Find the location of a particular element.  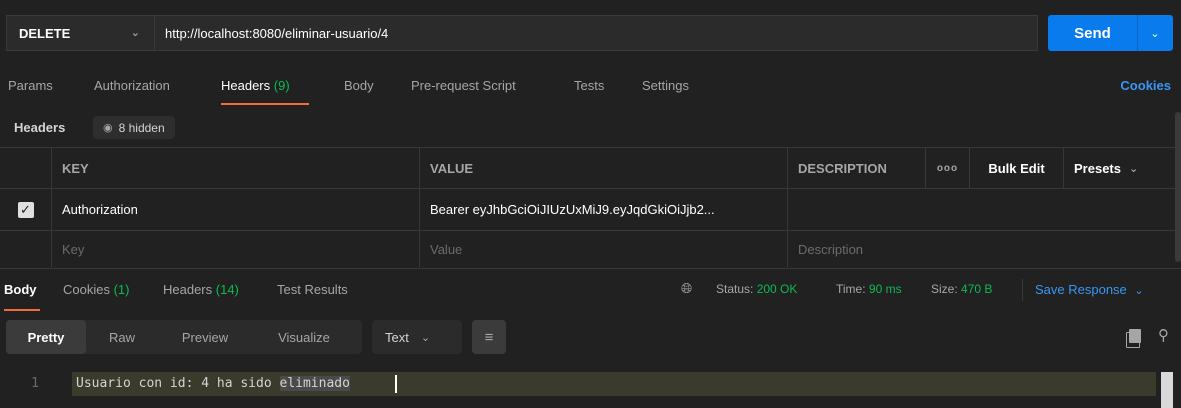

headers-scrollbar is located at coordinates (1178, 187).